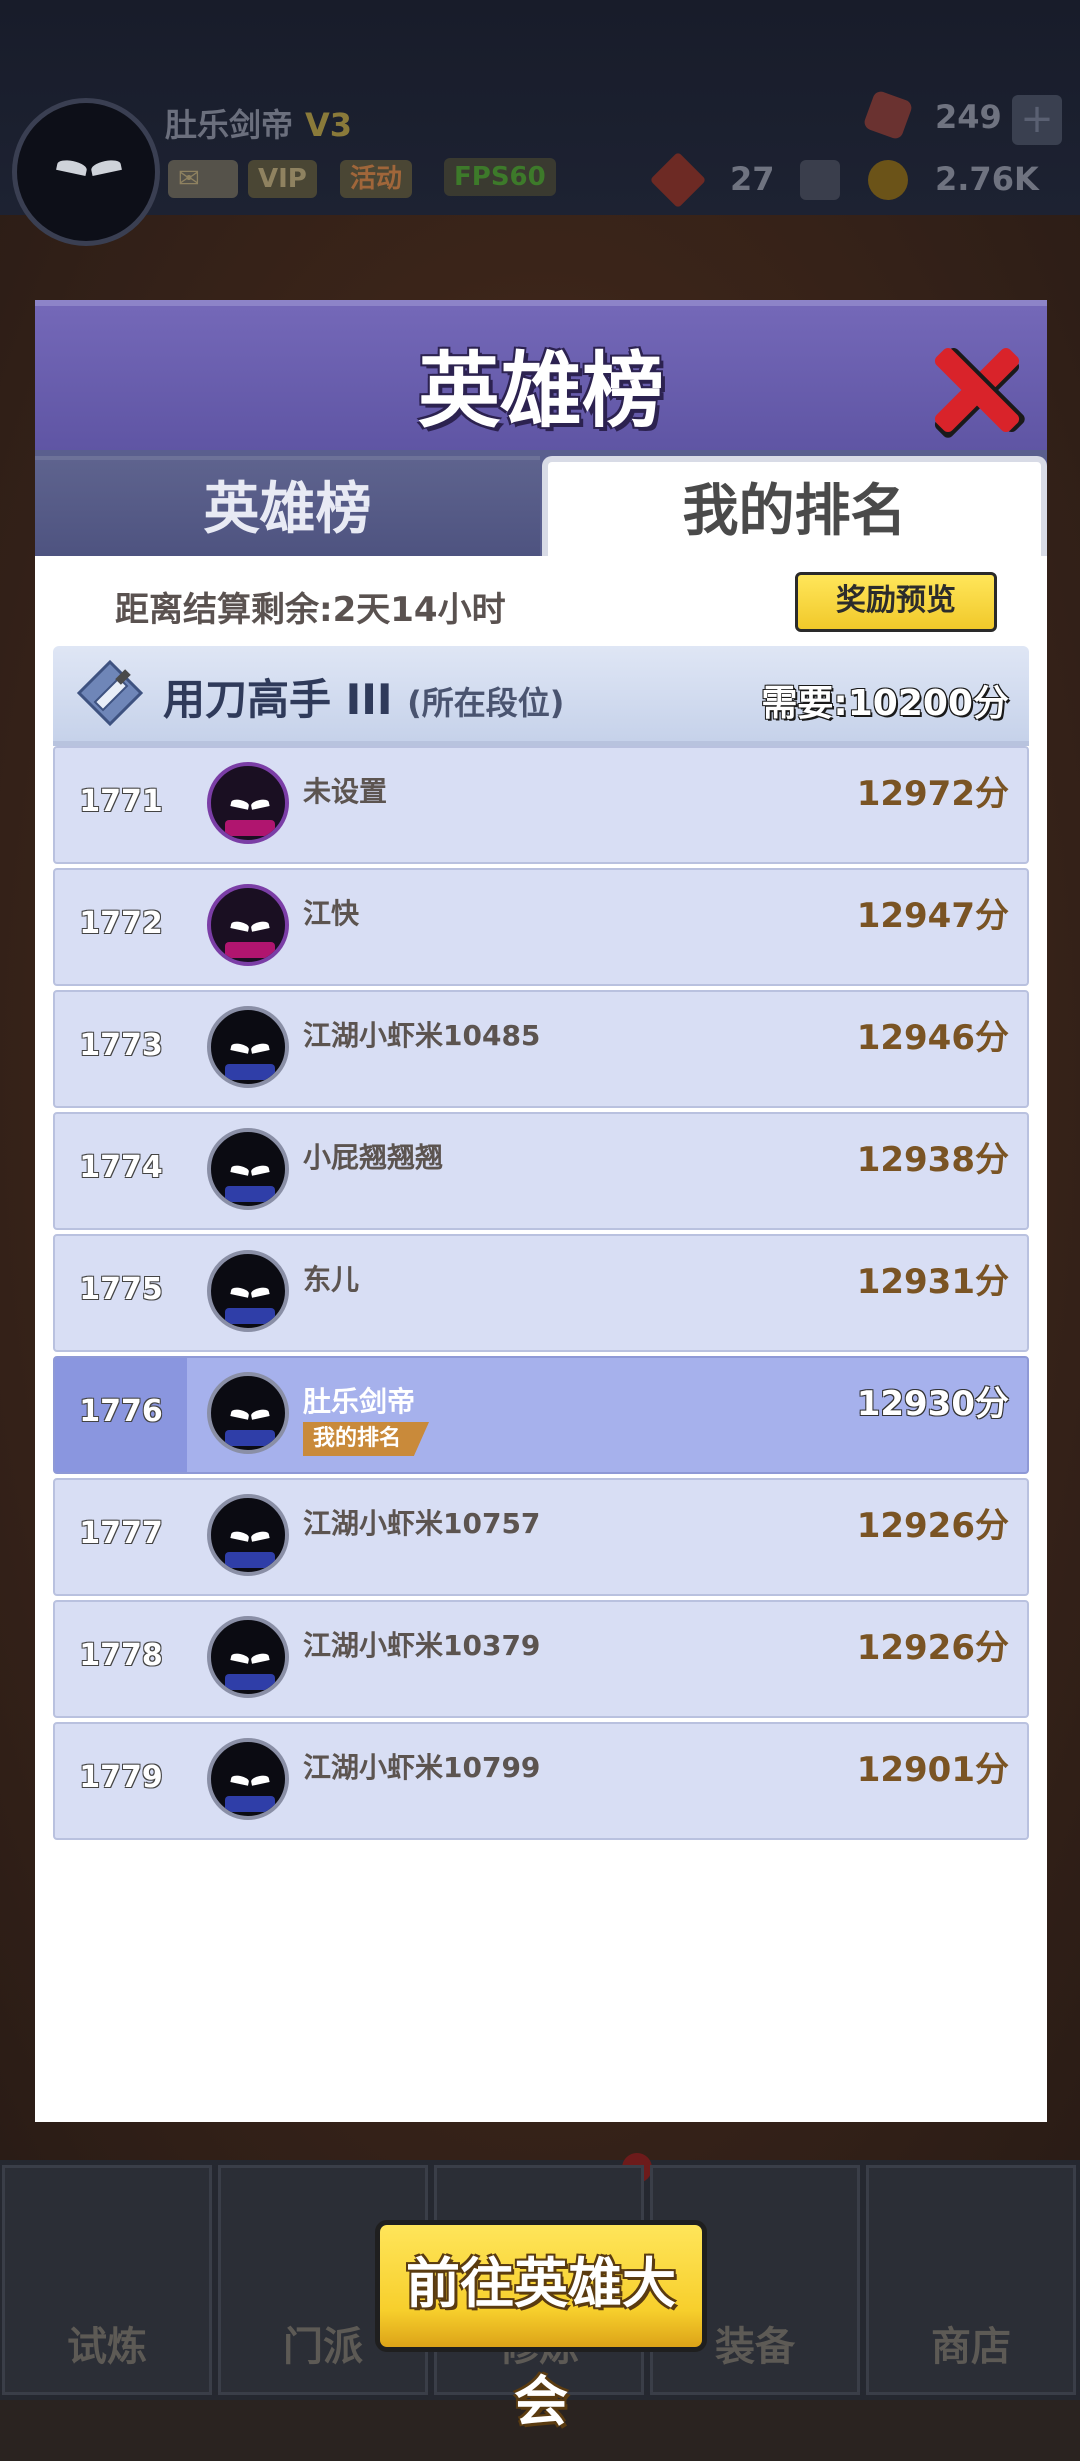 The height and width of the screenshot is (2461, 1080). Describe the element at coordinates (885, 703) in the screenshot. I see `tier-required-score: 需要:10200分` at that location.